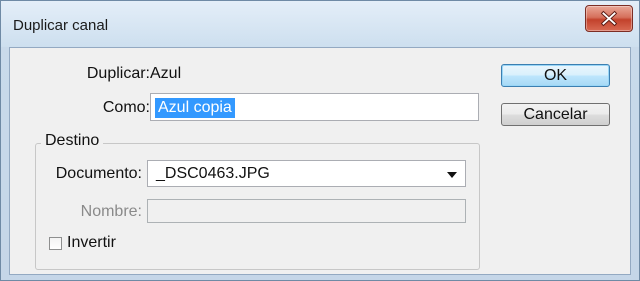 The height and width of the screenshot is (281, 640). Describe the element at coordinates (98, 173) in the screenshot. I see `document-label: Documento:` at that location.